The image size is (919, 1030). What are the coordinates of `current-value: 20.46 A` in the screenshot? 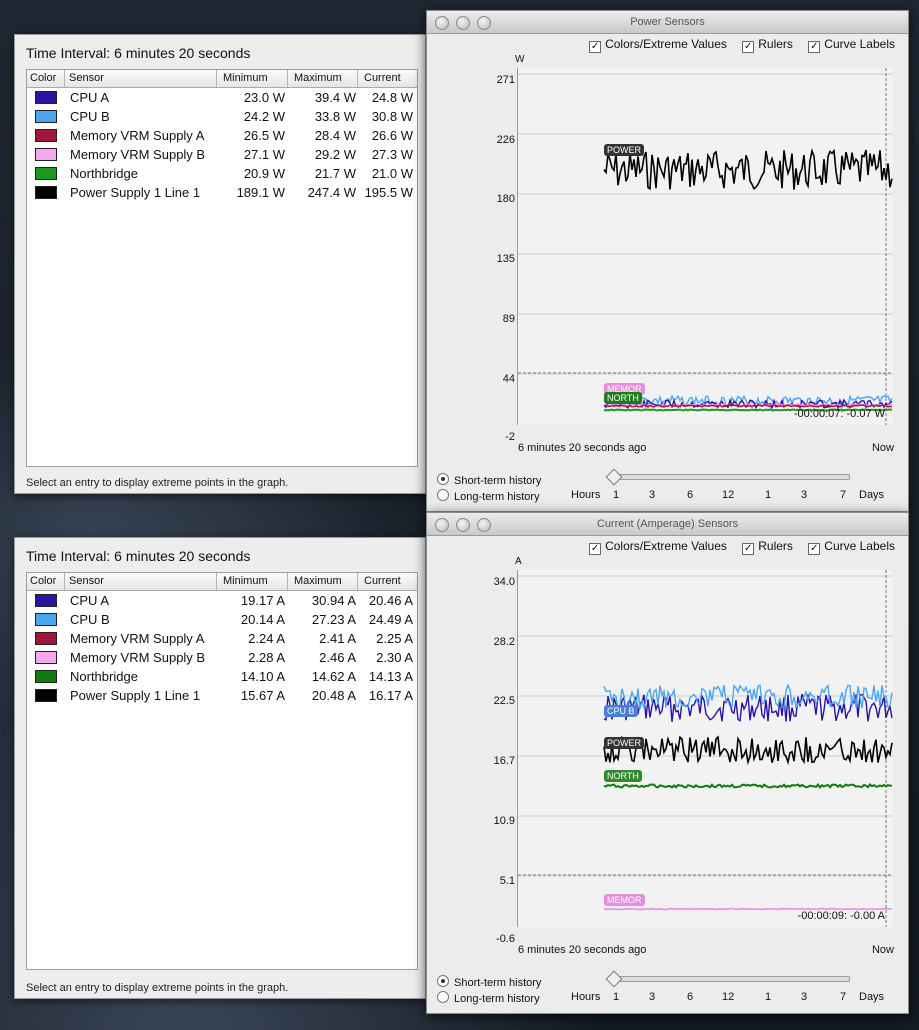 It's located at (390, 600).